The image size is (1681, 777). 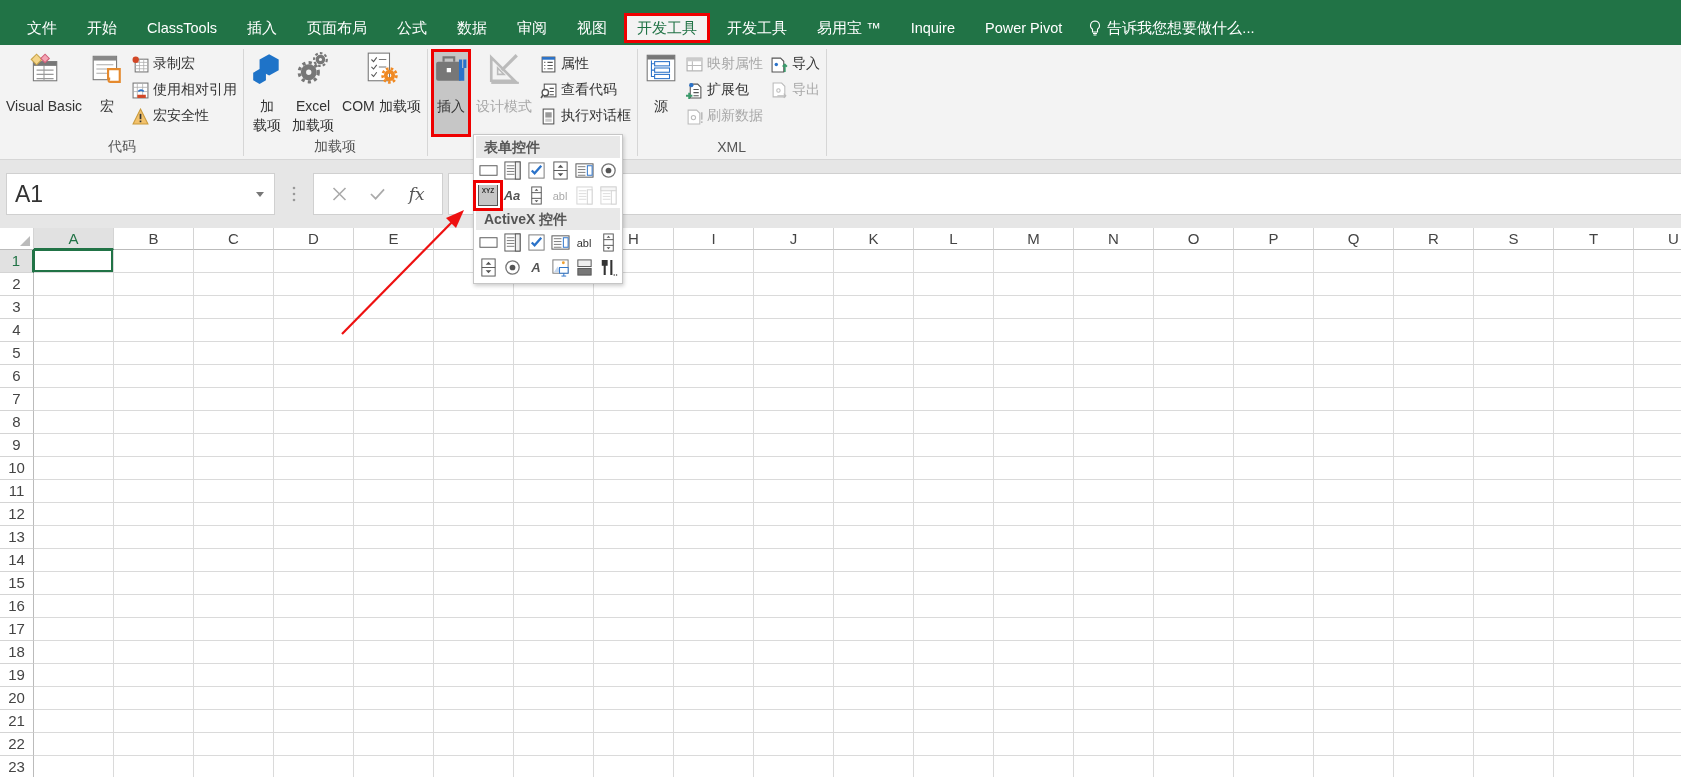 What do you see at coordinates (17, 583) in the screenshot?
I see `row-header: 15` at bounding box center [17, 583].